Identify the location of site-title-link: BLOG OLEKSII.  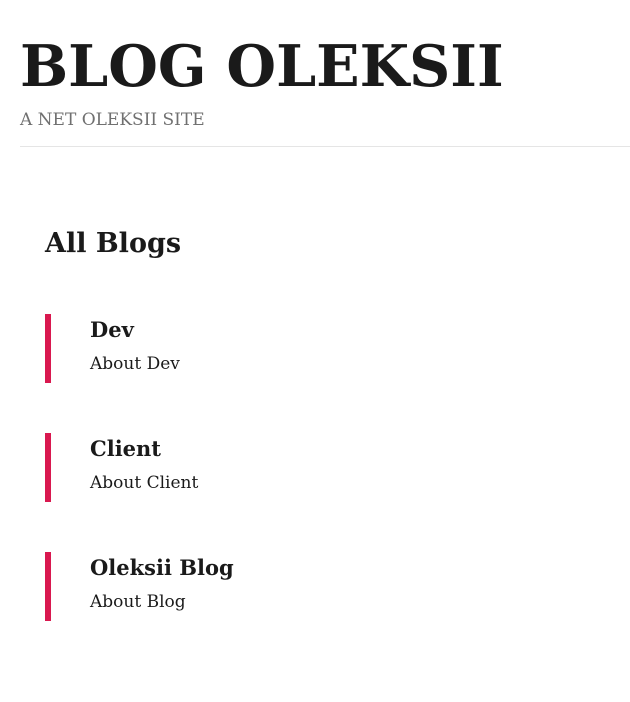
(262, 67).